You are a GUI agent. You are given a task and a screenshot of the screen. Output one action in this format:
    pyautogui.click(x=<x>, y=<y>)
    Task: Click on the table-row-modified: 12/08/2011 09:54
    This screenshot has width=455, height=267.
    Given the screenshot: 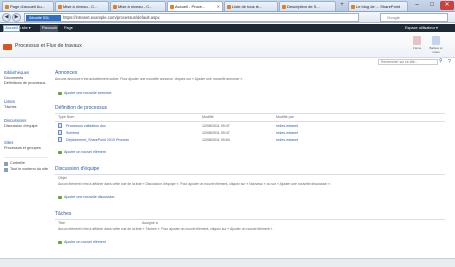 What is the action you would take?
    pyautogui.click(x=216, y=140)
    